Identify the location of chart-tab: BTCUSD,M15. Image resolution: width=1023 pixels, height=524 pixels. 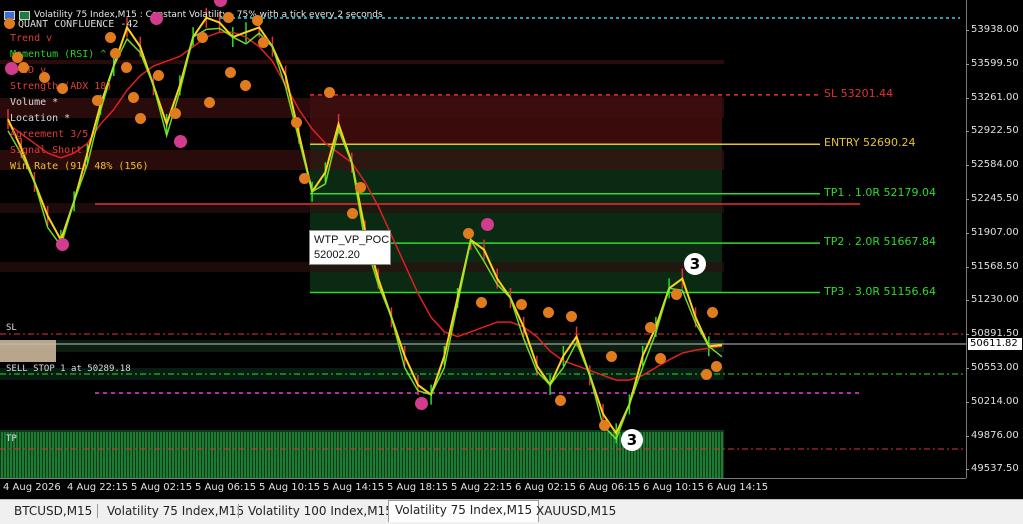
(53, 511).